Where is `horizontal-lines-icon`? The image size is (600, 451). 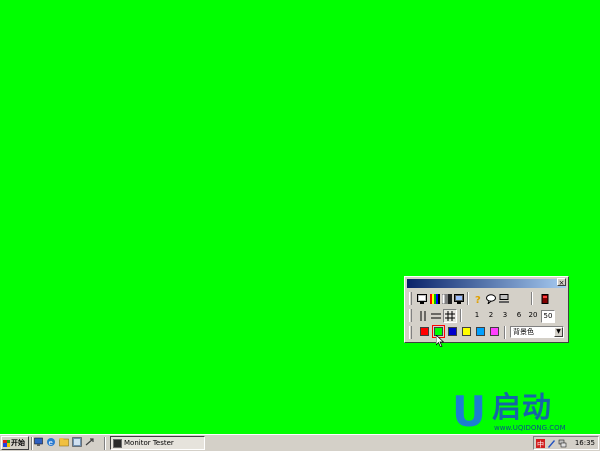
horizontal-lines-icon is located at coordinates (435, 315).